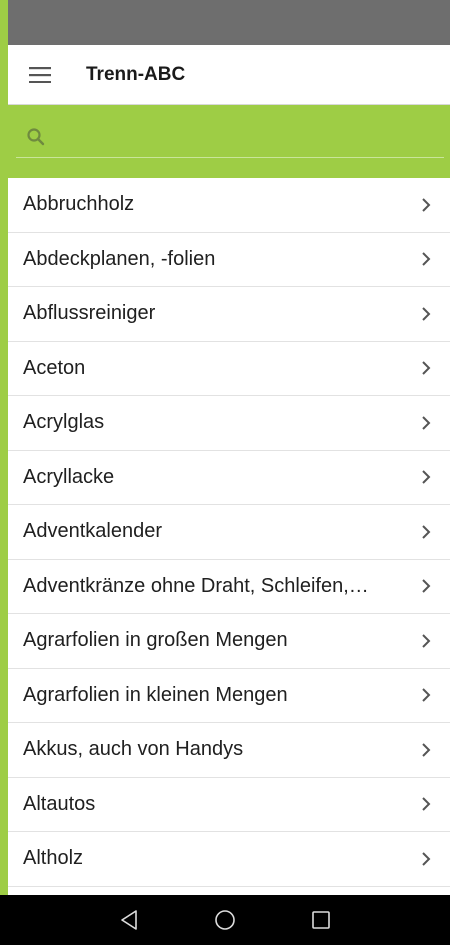 This screenshot has width=450, height=945. I want to click on list-item-label: Adventkalender, so click(92, 531).